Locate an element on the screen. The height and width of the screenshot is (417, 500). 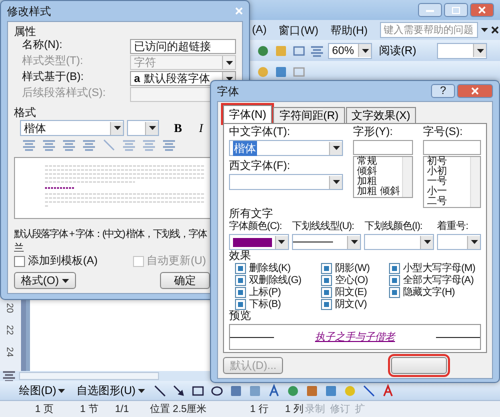
checkbox-label: 删除线(K) is located at coordinates (270, 268).